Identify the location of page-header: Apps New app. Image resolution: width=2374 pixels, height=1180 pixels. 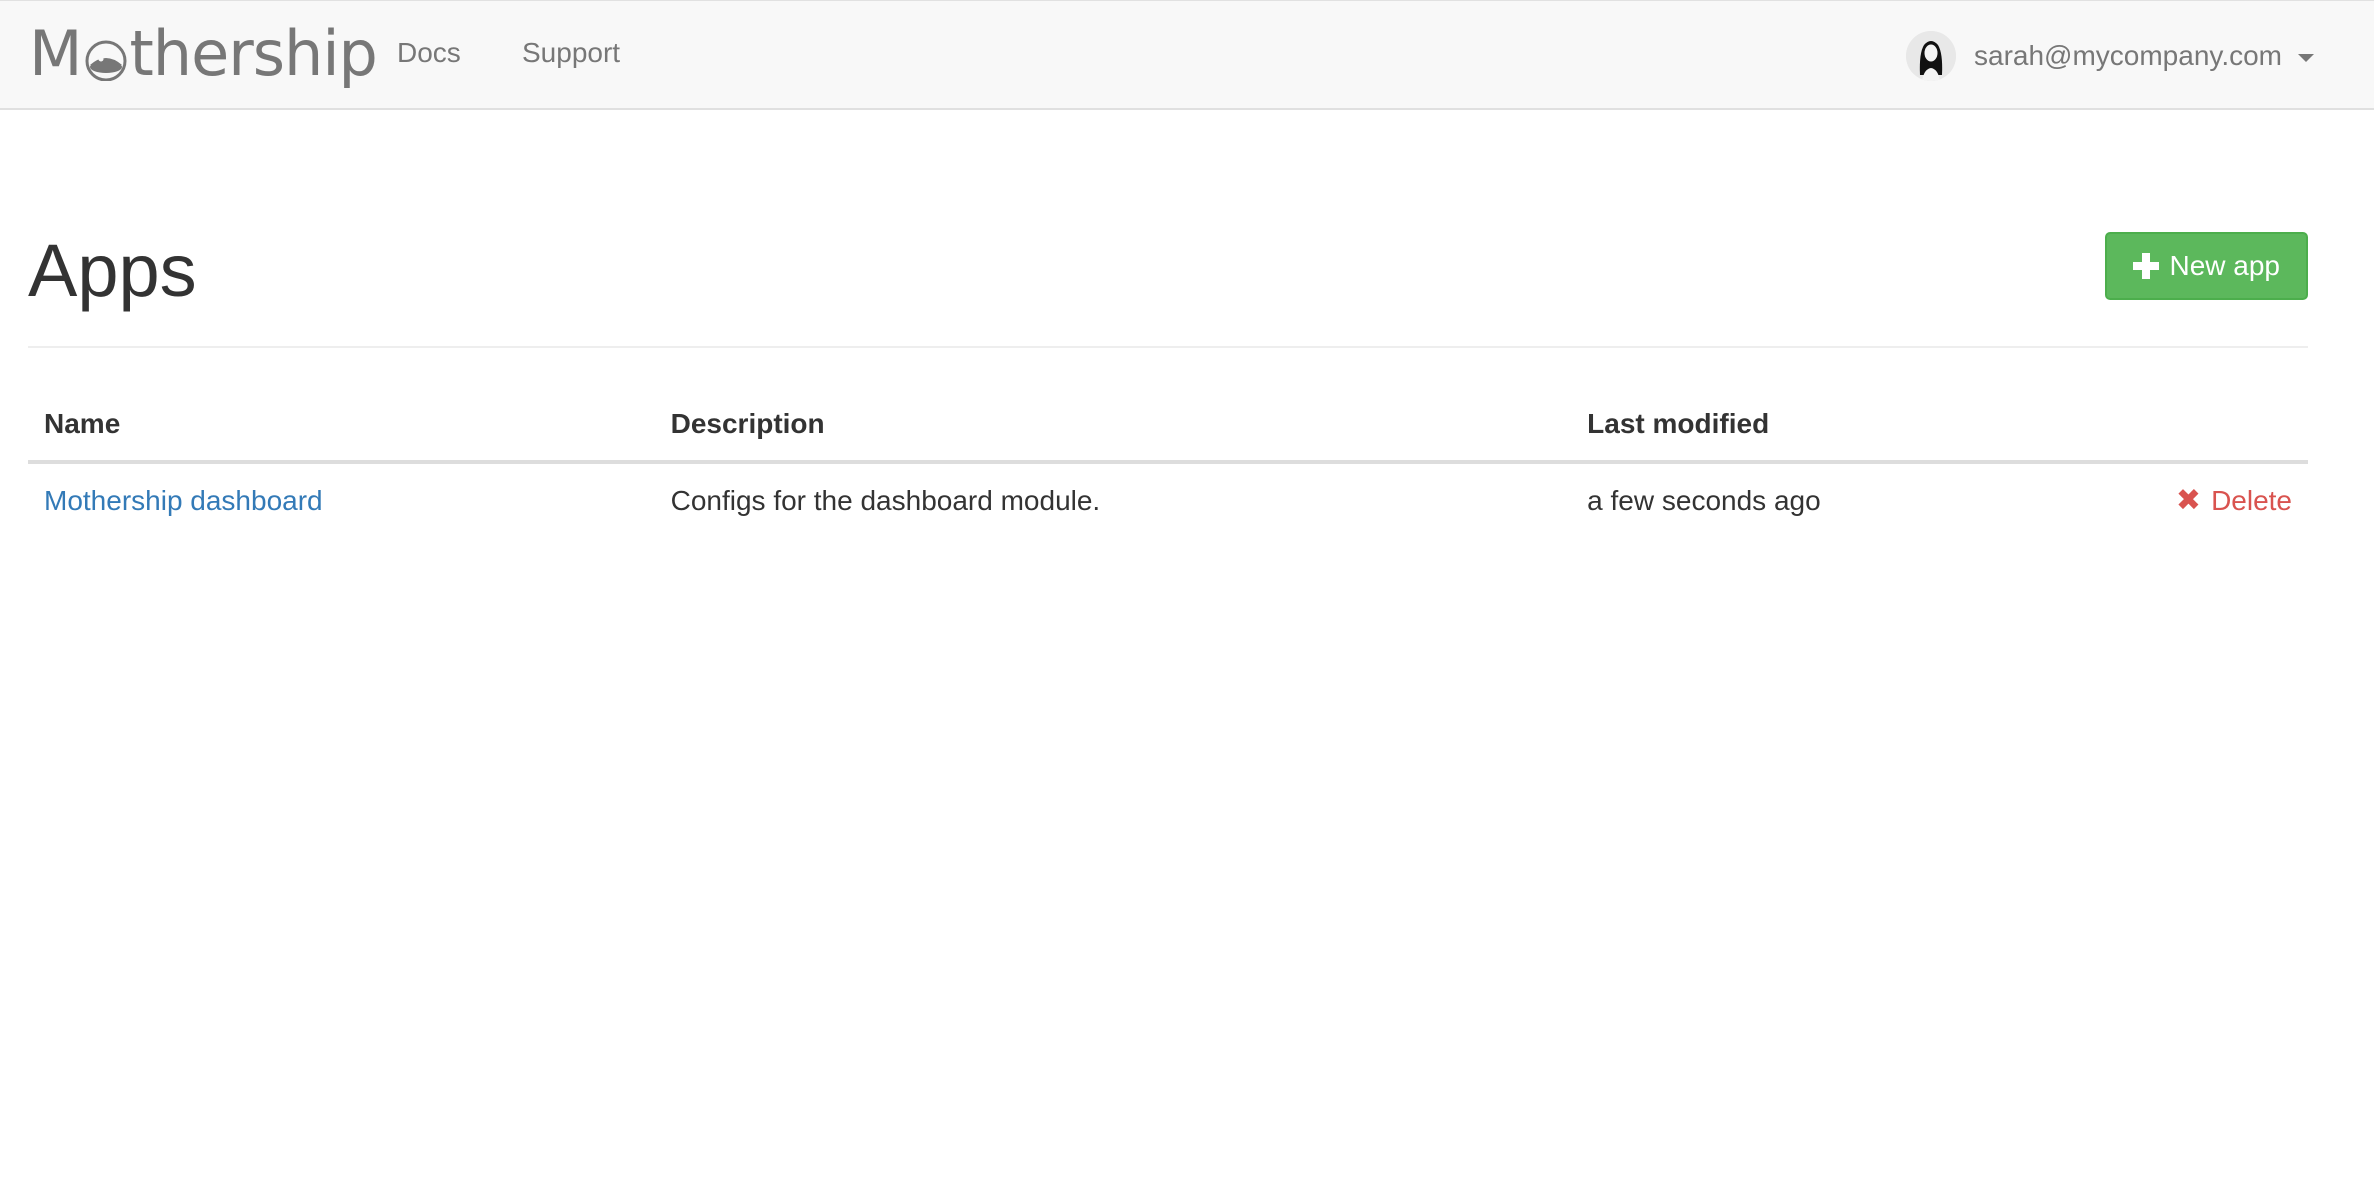
(1168, 279).